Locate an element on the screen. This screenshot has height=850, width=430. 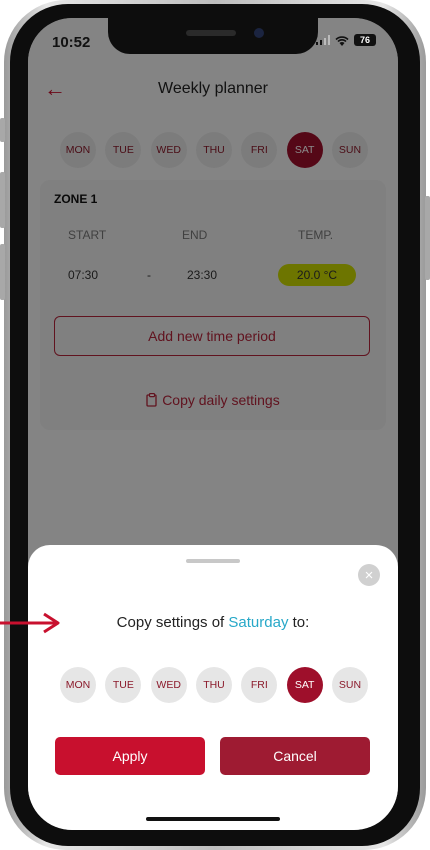
source-day-highlight: Saturday is located at coordinates (258, 622).